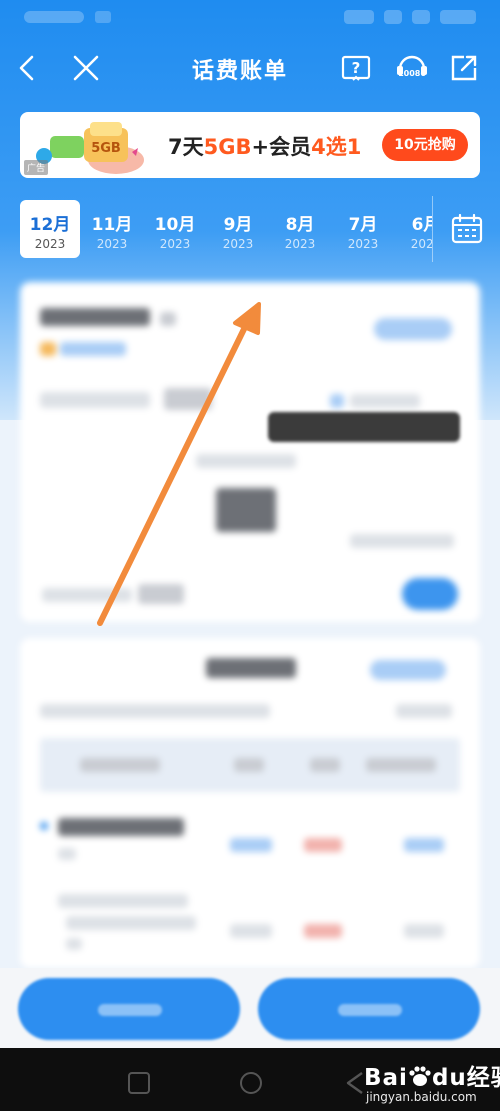 The image size is (500, 1111). I want to click on tab-month-label: 9月, so click(238, 225).